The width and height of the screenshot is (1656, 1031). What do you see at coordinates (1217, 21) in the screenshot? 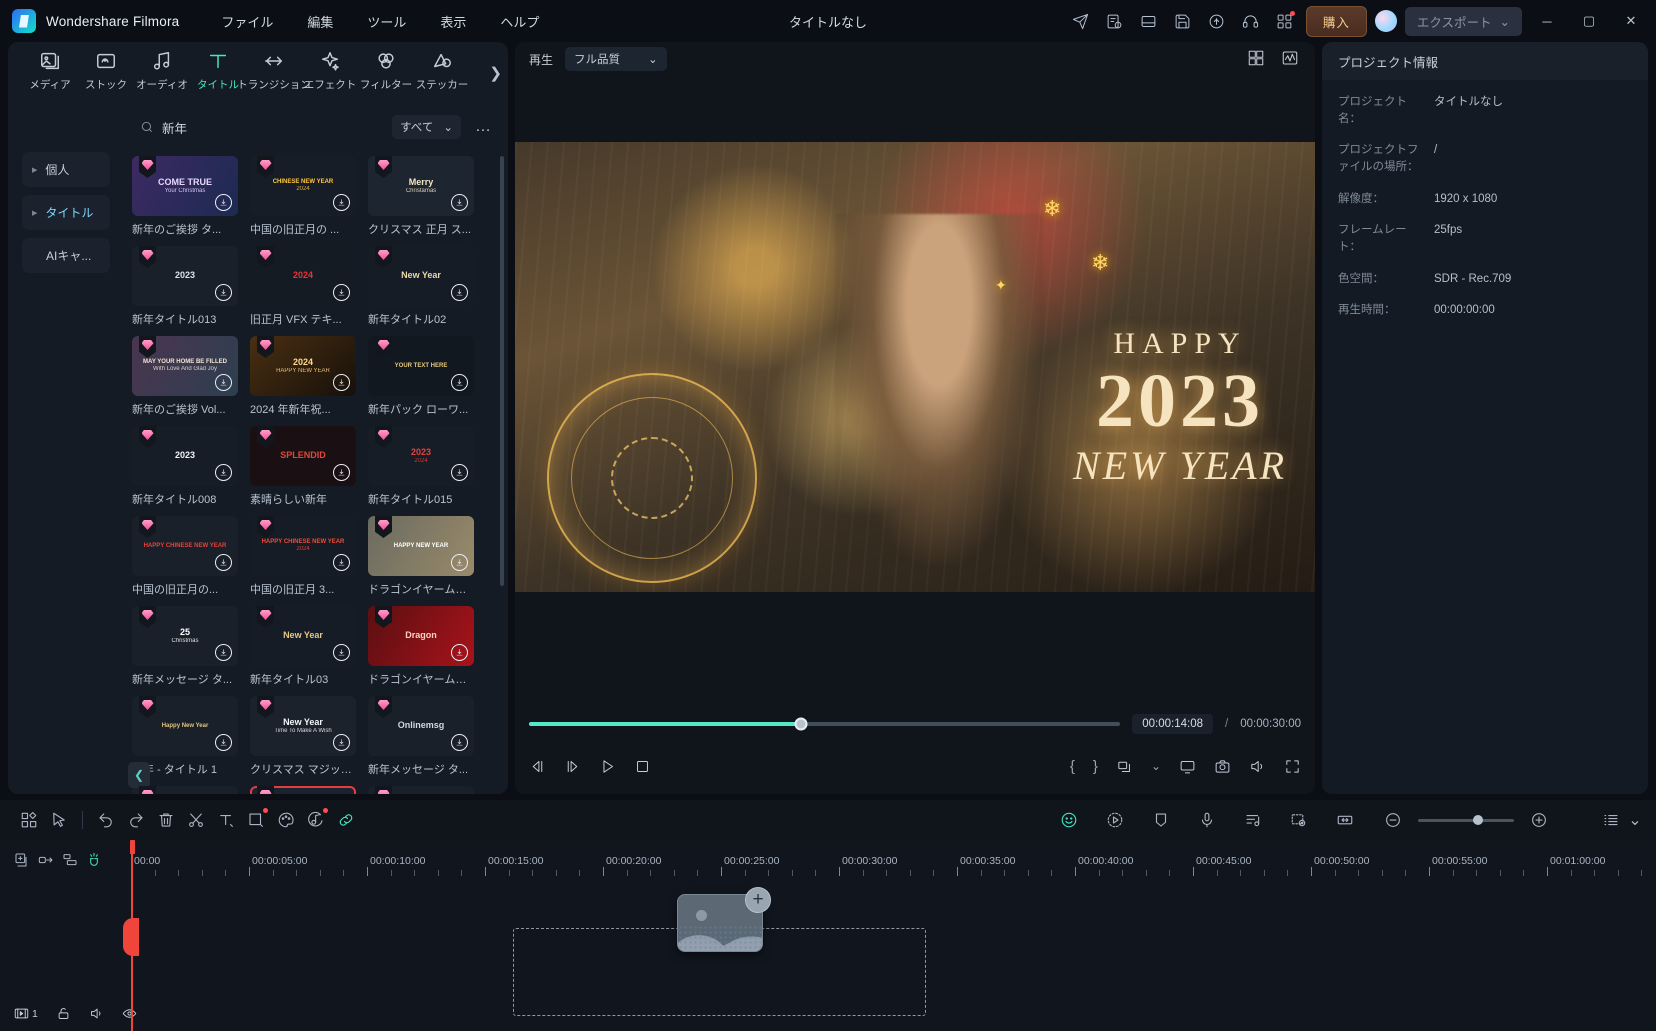
I see `cloud-icon` at bounding box center [1217, 21].